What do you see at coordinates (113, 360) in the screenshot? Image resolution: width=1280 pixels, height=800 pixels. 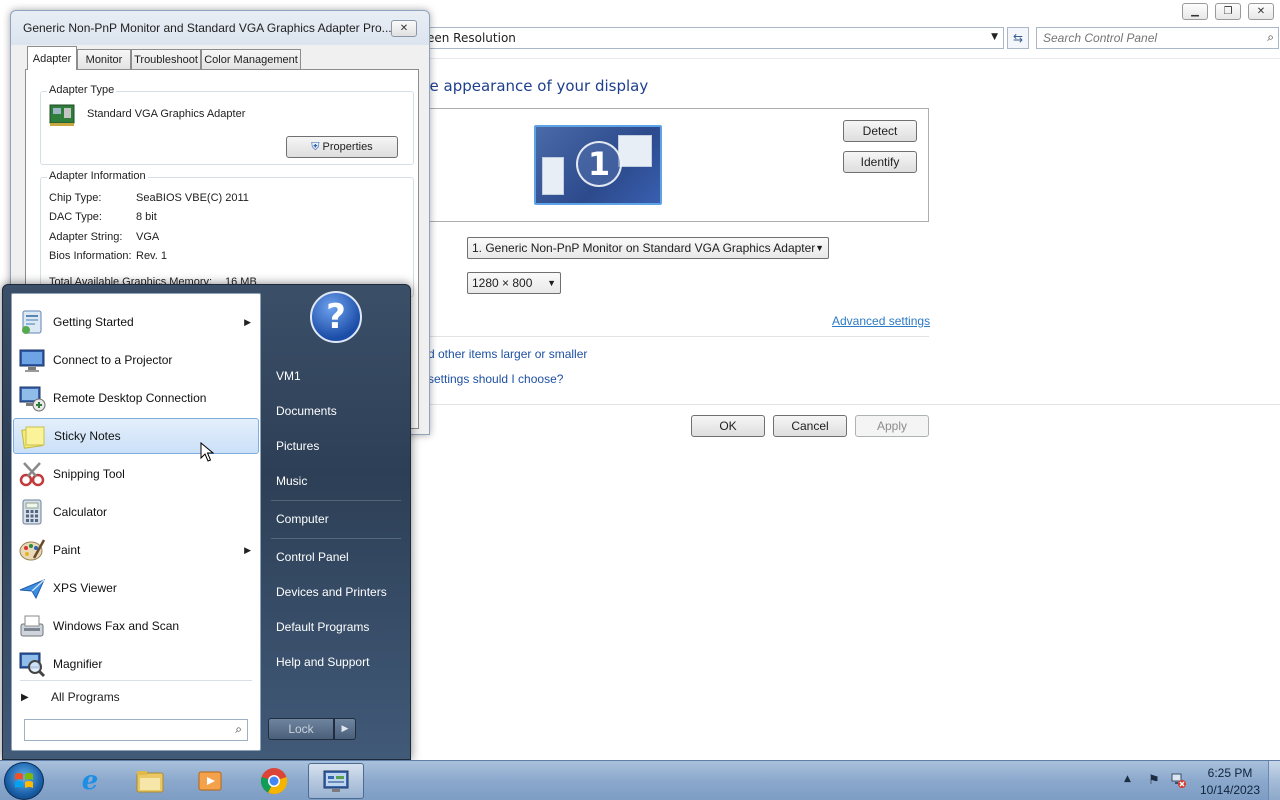 I see `start-item-label: Connect to a Projector` at bounding box center [113, 360].